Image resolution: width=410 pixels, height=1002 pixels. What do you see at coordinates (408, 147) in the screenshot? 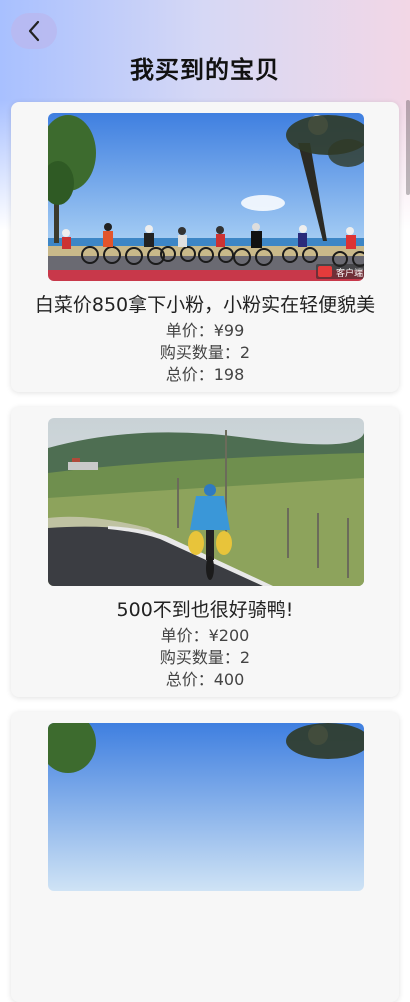
I see `scrollbar` at bounding box center [408, 147].